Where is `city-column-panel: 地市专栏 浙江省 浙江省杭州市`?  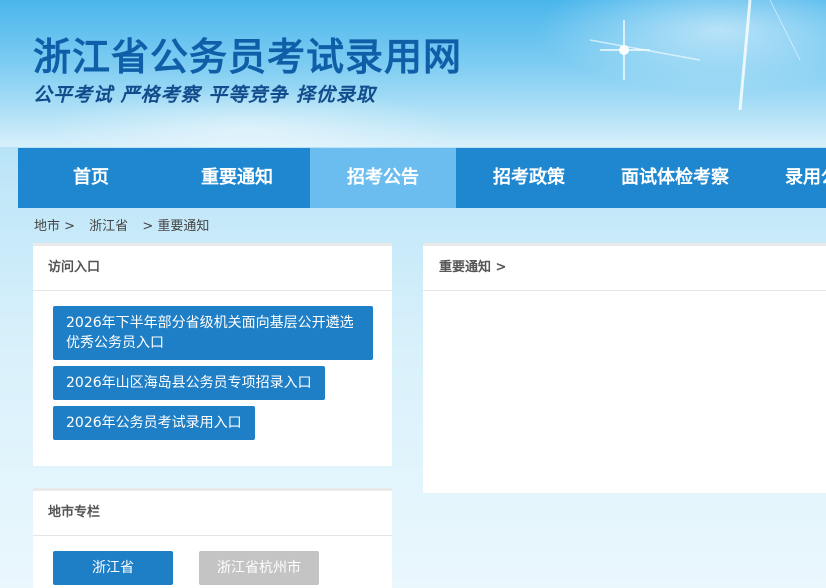 city-column-panel: 地市专栏 浙江省 浙江省杭州市 is located at coordinates (212, 538).